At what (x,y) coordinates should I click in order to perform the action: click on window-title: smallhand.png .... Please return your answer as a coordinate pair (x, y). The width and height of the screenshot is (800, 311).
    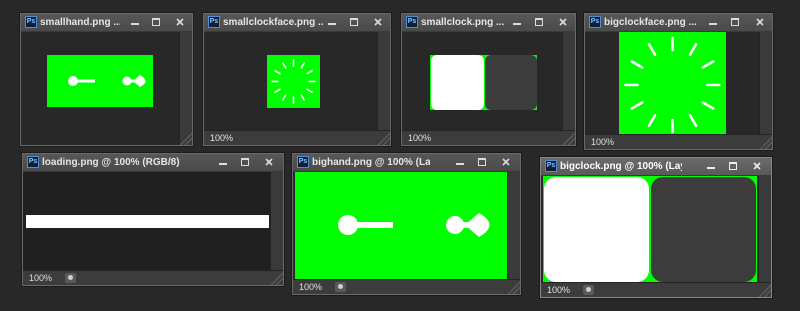
    Looking at the image, I should click on (80, 22).